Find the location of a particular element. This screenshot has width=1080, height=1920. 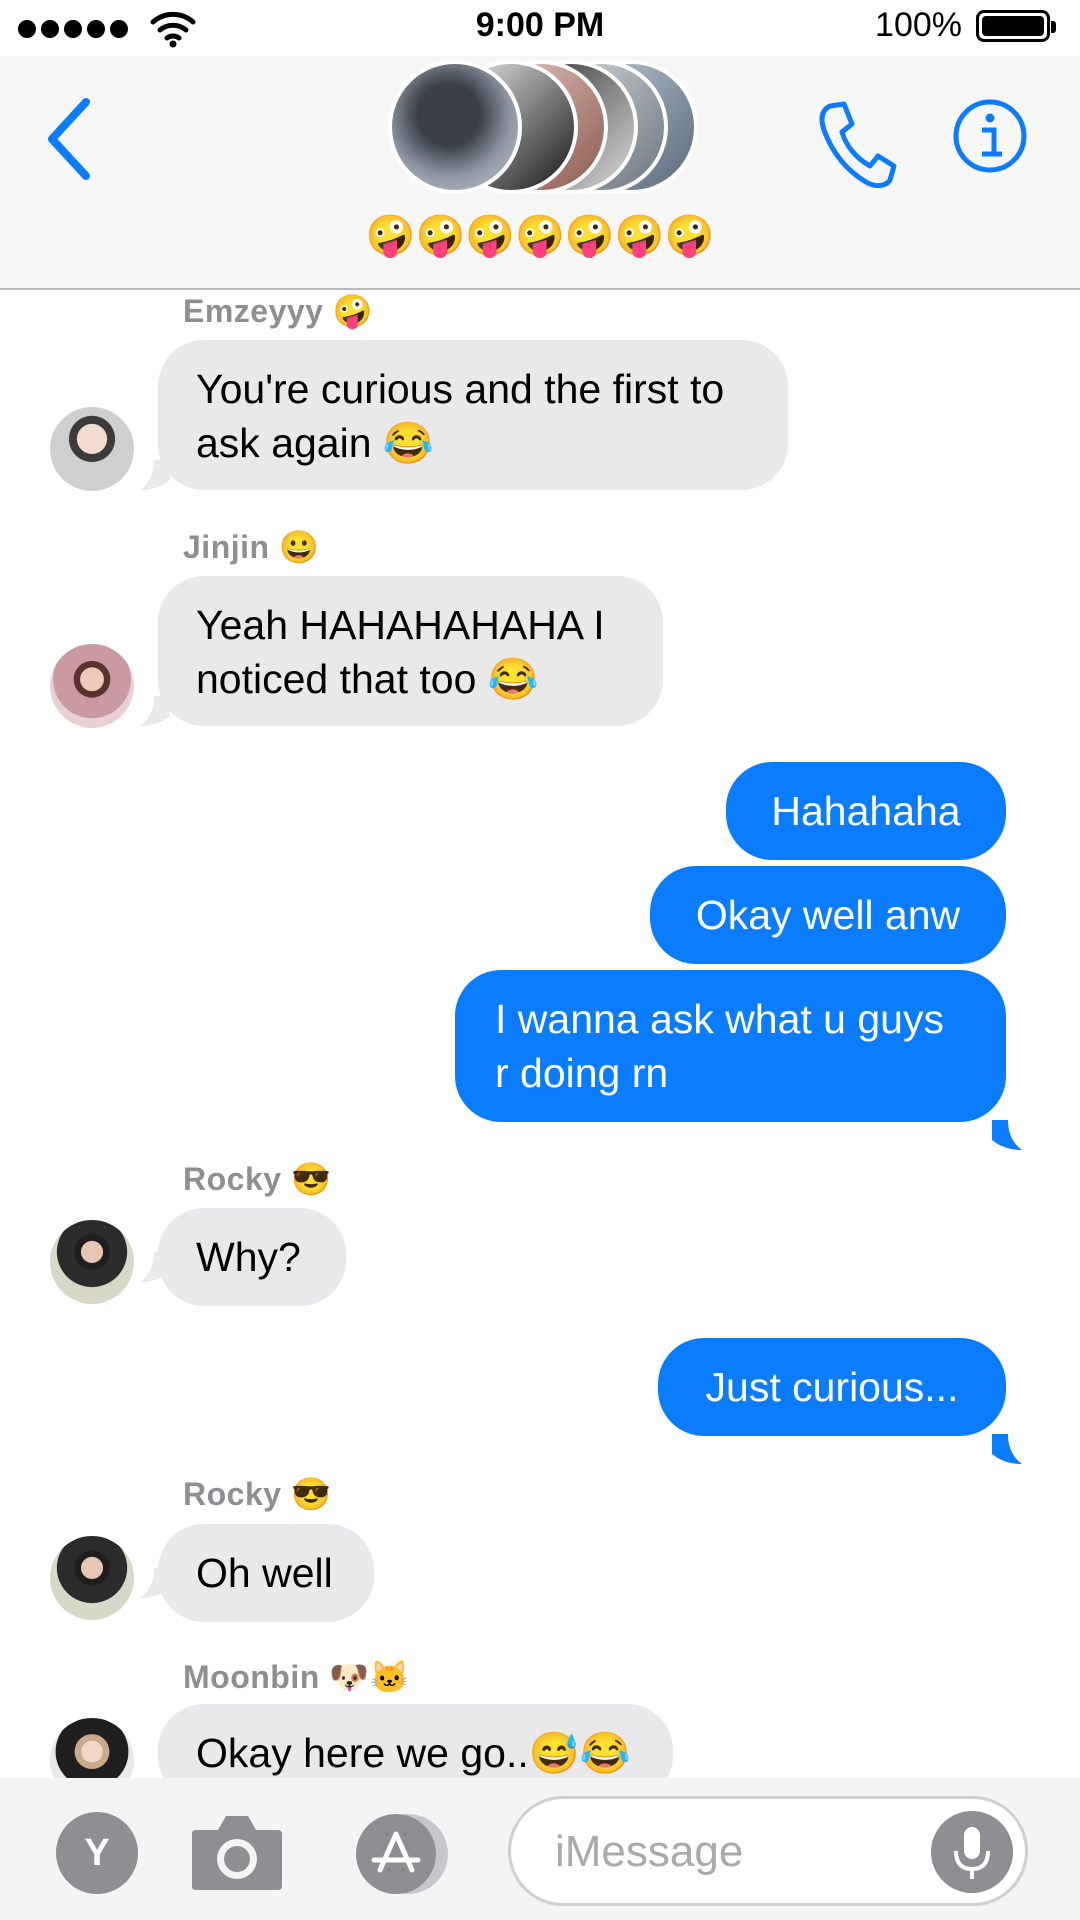

message-bubble-incoming: Oh well is located at coordinates (266, 1573).